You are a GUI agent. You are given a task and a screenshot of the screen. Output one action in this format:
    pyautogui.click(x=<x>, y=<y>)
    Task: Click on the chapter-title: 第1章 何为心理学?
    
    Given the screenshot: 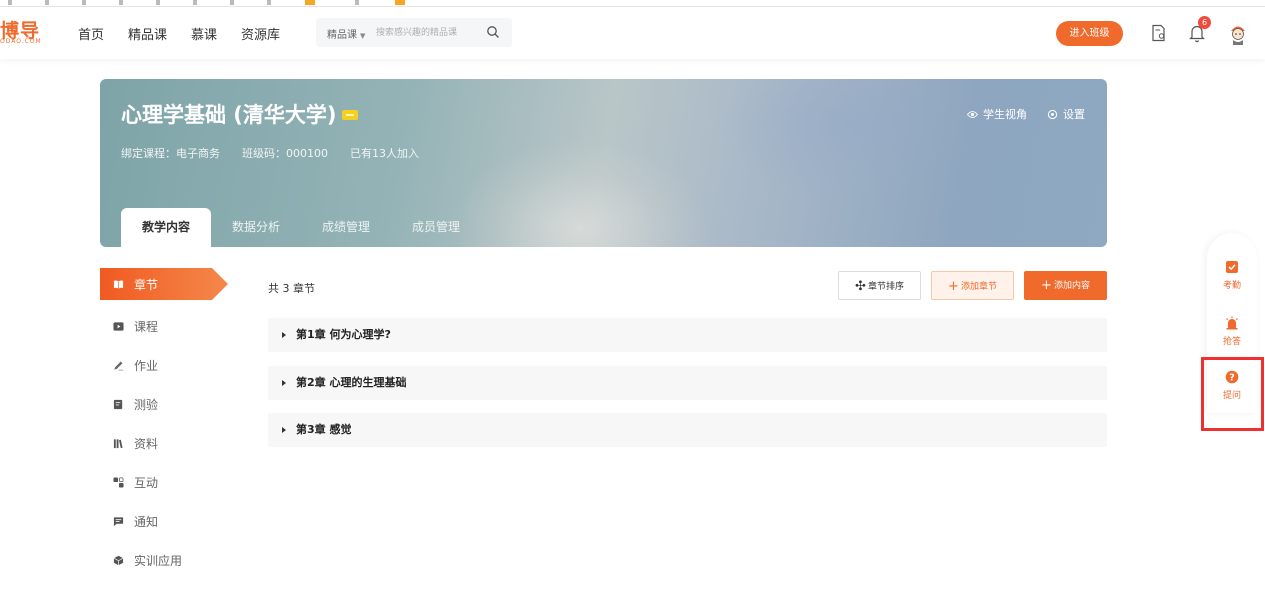 What is the action you would take?
    pyautogui.click(x=343, y=334)
    